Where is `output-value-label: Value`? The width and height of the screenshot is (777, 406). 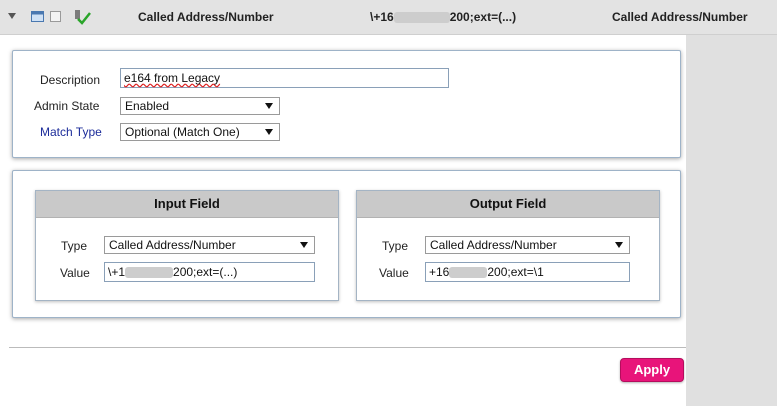 output-value-label: Value is located at coordinates (394, 273).